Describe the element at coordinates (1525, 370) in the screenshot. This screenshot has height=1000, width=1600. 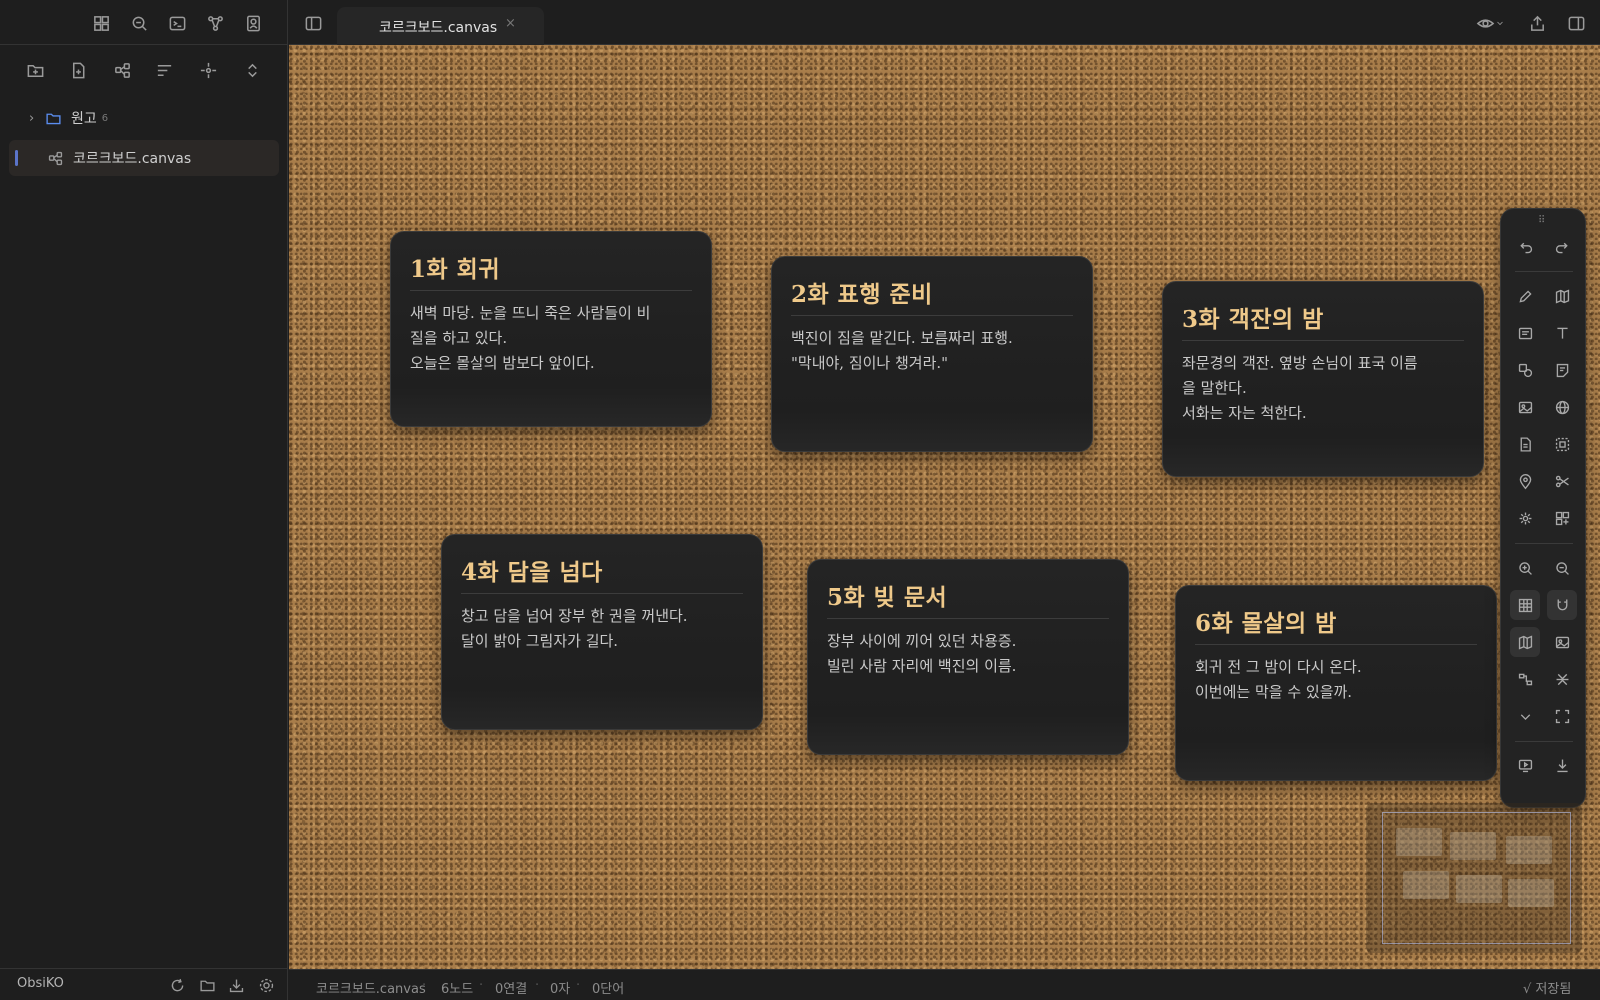
I see `shapes-icon` at that location.